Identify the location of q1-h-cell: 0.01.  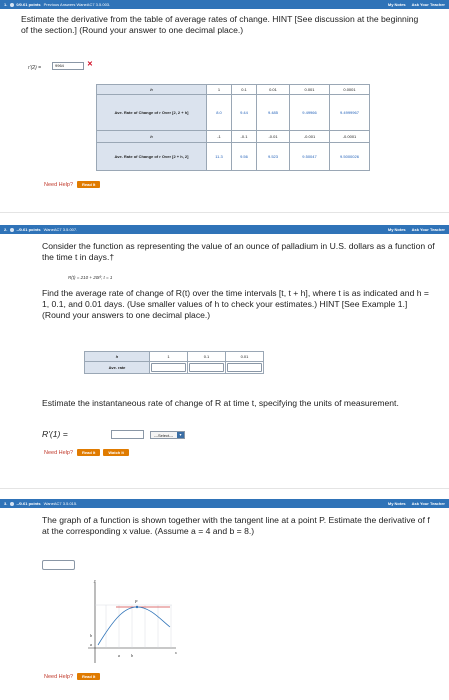
(273, 89).